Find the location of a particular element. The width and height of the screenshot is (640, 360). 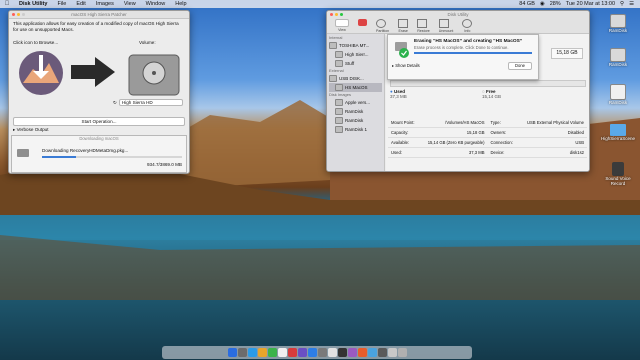

volume-select: High Sierra HD is located at coordinates (150, 102).